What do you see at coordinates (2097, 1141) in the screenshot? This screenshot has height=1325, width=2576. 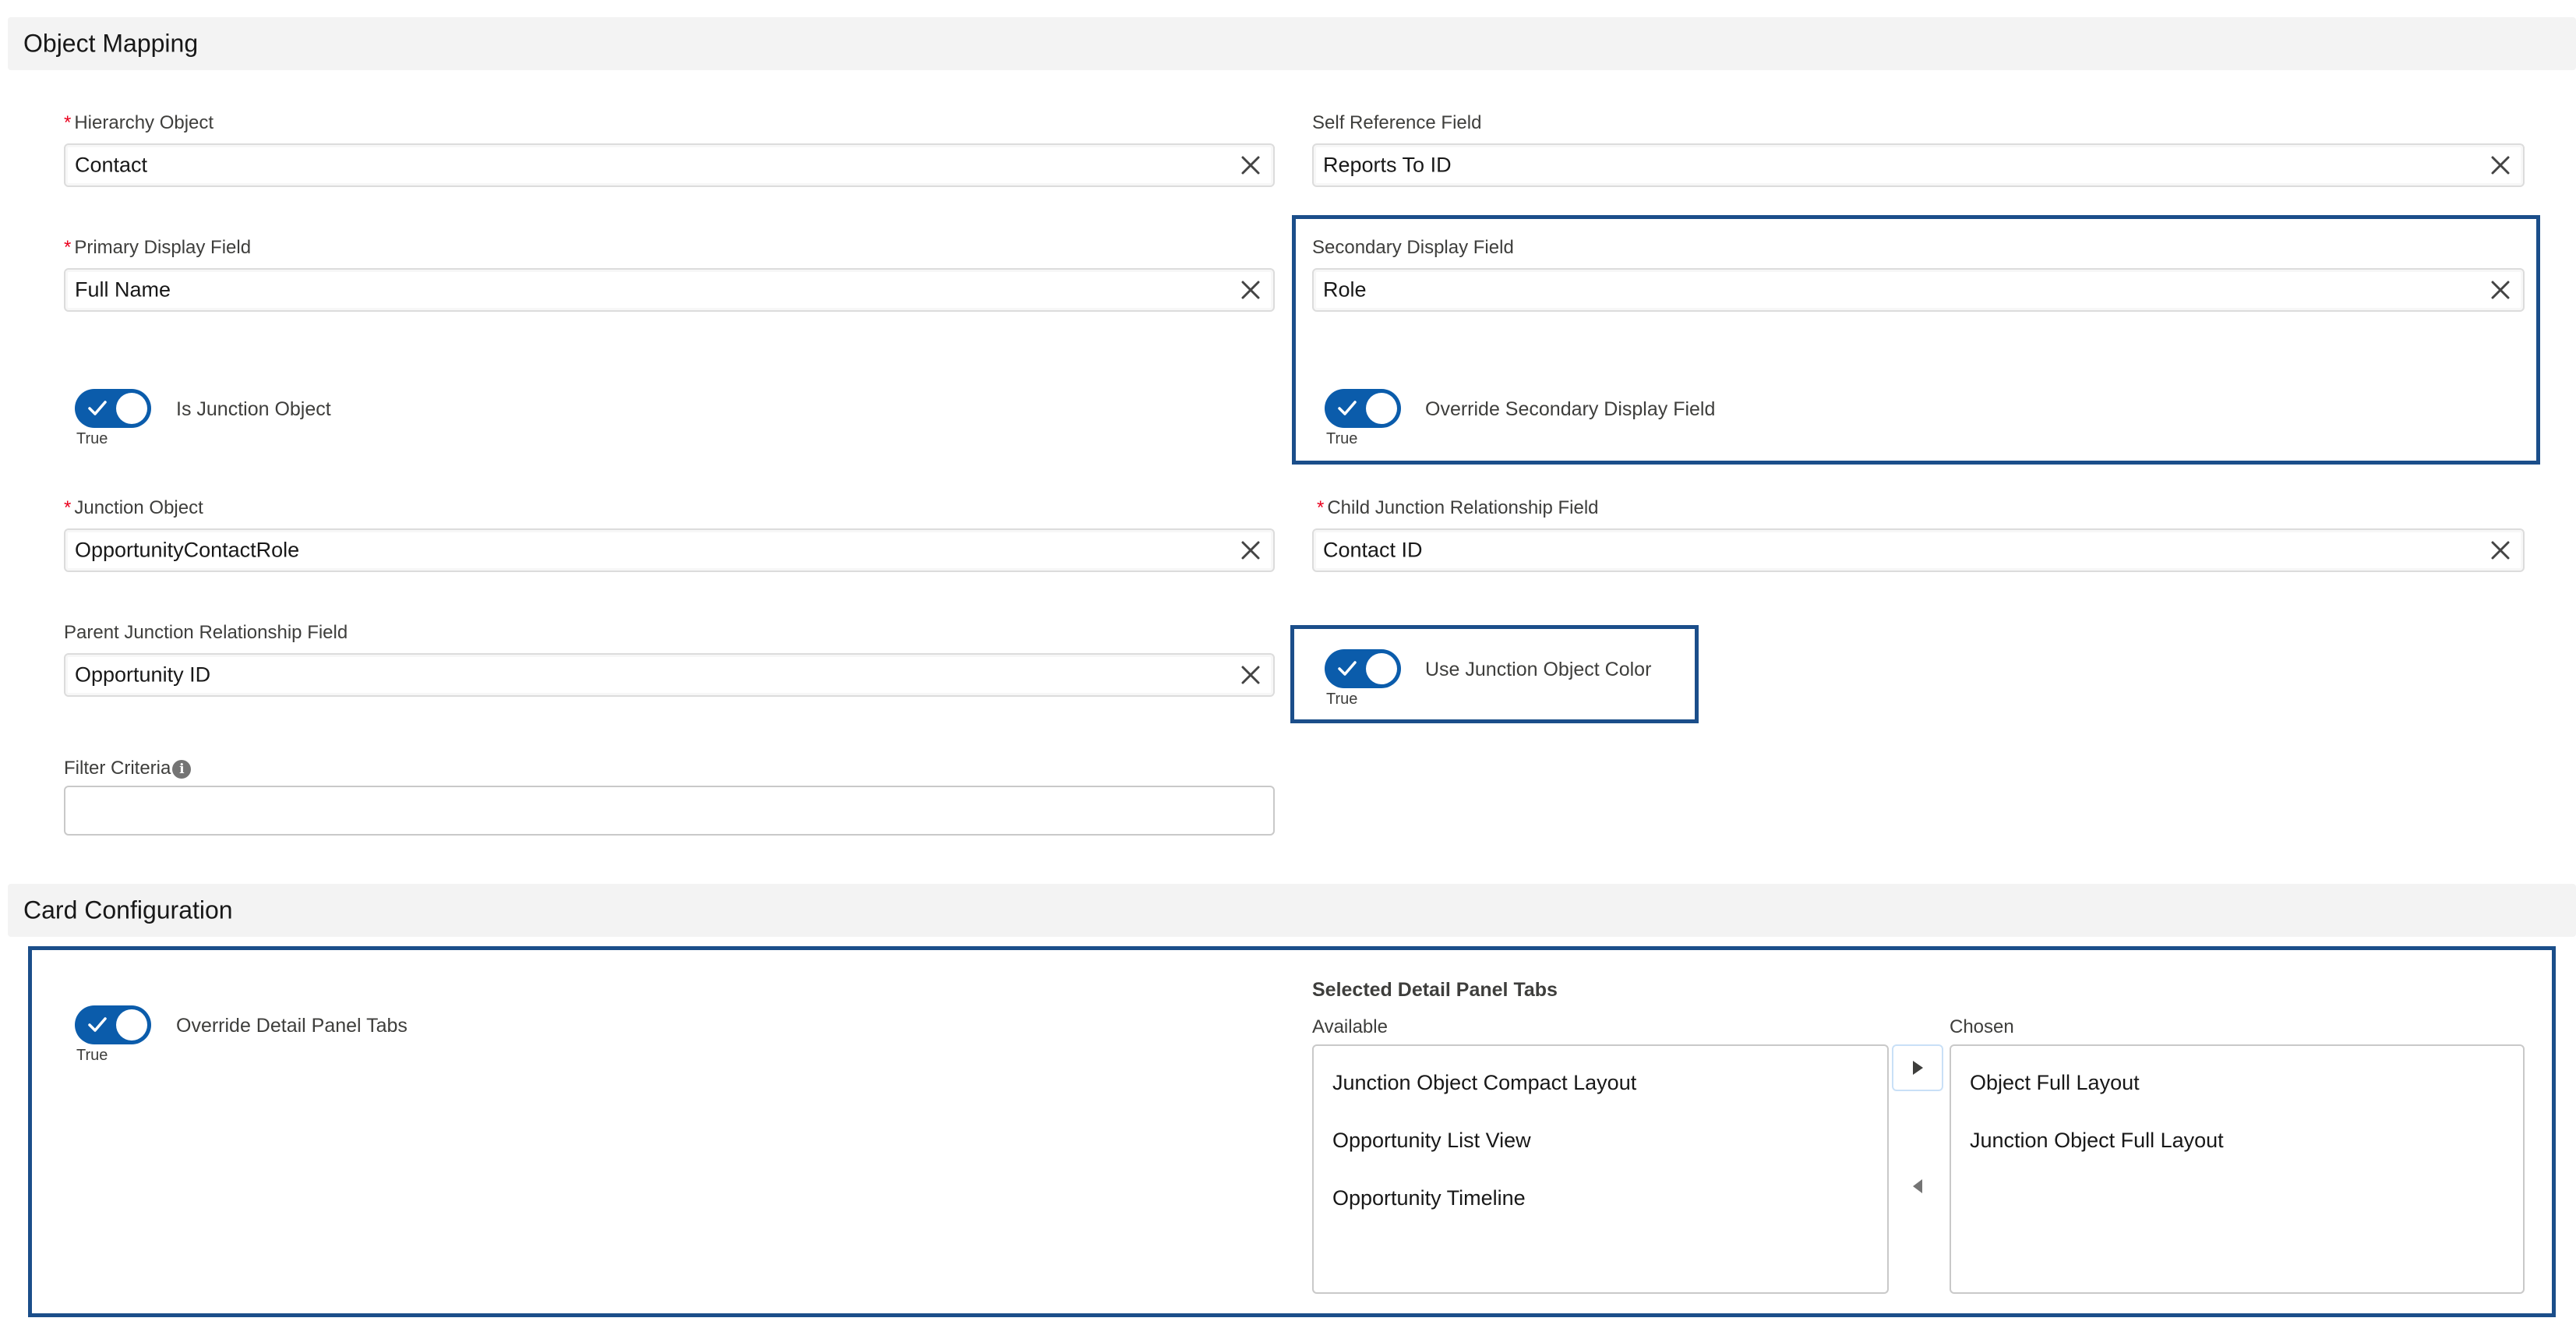 I see `list-item: Junction Object Full Layout` at bounding box center [2097, 1141].